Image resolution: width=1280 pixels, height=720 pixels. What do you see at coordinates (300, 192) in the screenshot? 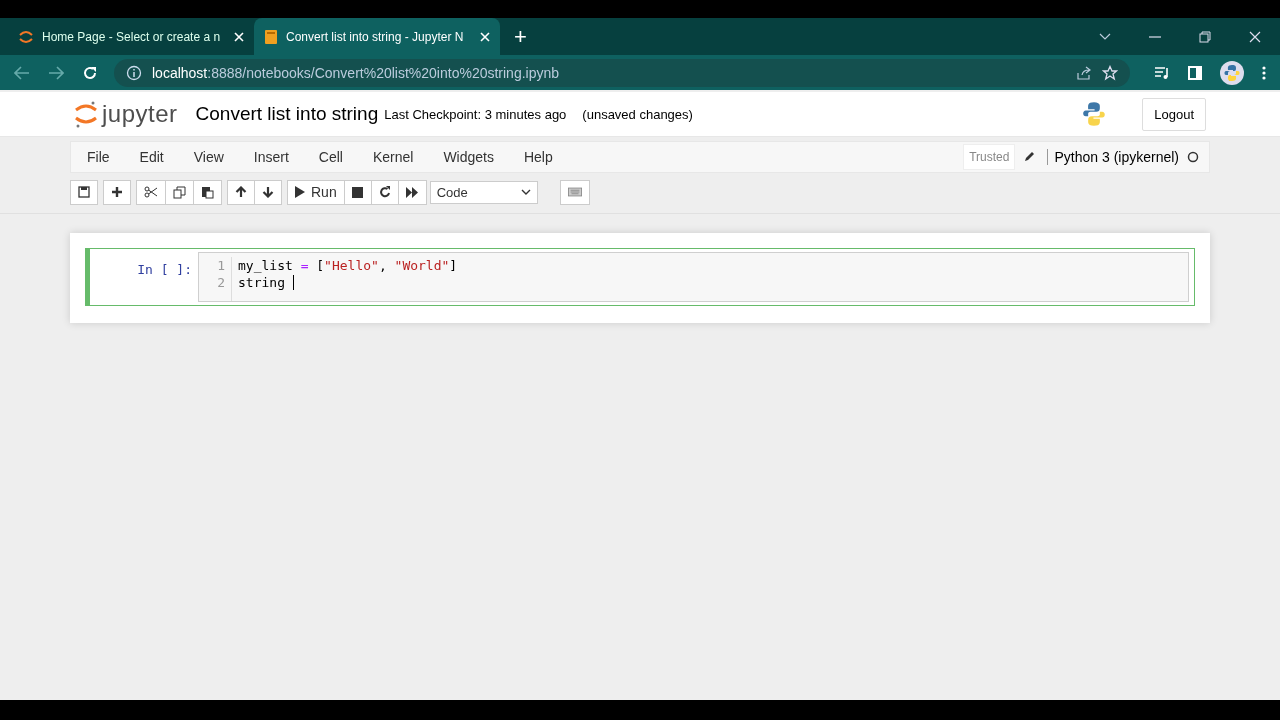
I see `play-icon` at bounding box center [300, 192].